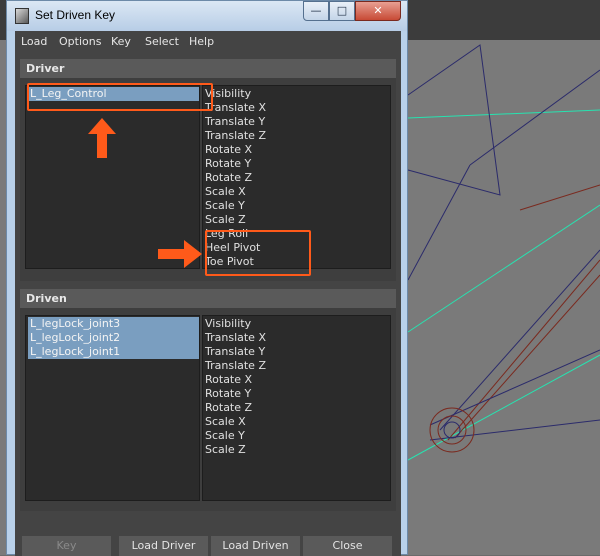  I want to click on driven-object-item: L_legLock_joint1, so click(113, 352).